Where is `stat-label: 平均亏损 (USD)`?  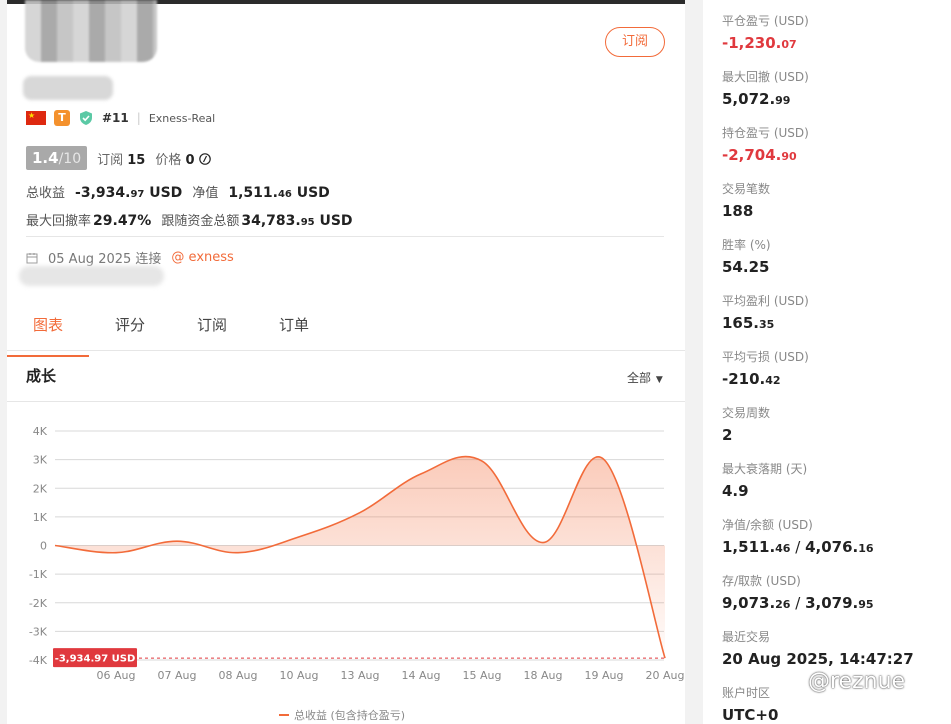
stat-label: 平均亏损 (USD) is located at coordinates (765, 357).